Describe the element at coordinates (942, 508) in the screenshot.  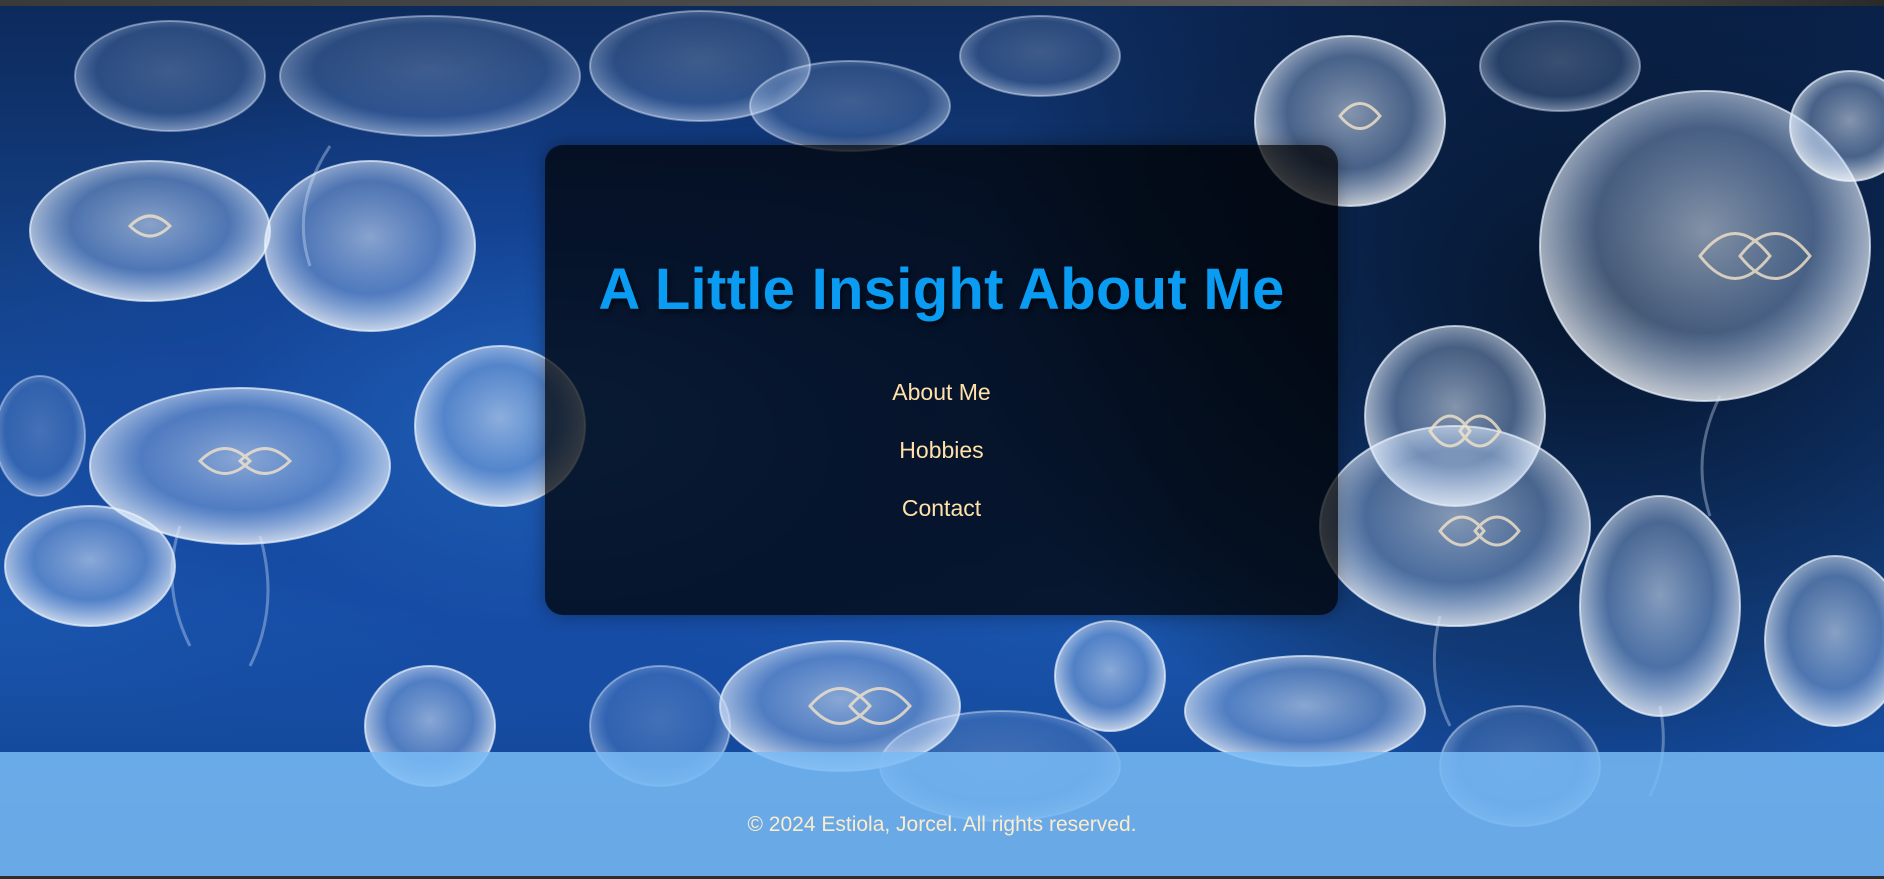
I see `nav-link-contact: Contact` at that location.